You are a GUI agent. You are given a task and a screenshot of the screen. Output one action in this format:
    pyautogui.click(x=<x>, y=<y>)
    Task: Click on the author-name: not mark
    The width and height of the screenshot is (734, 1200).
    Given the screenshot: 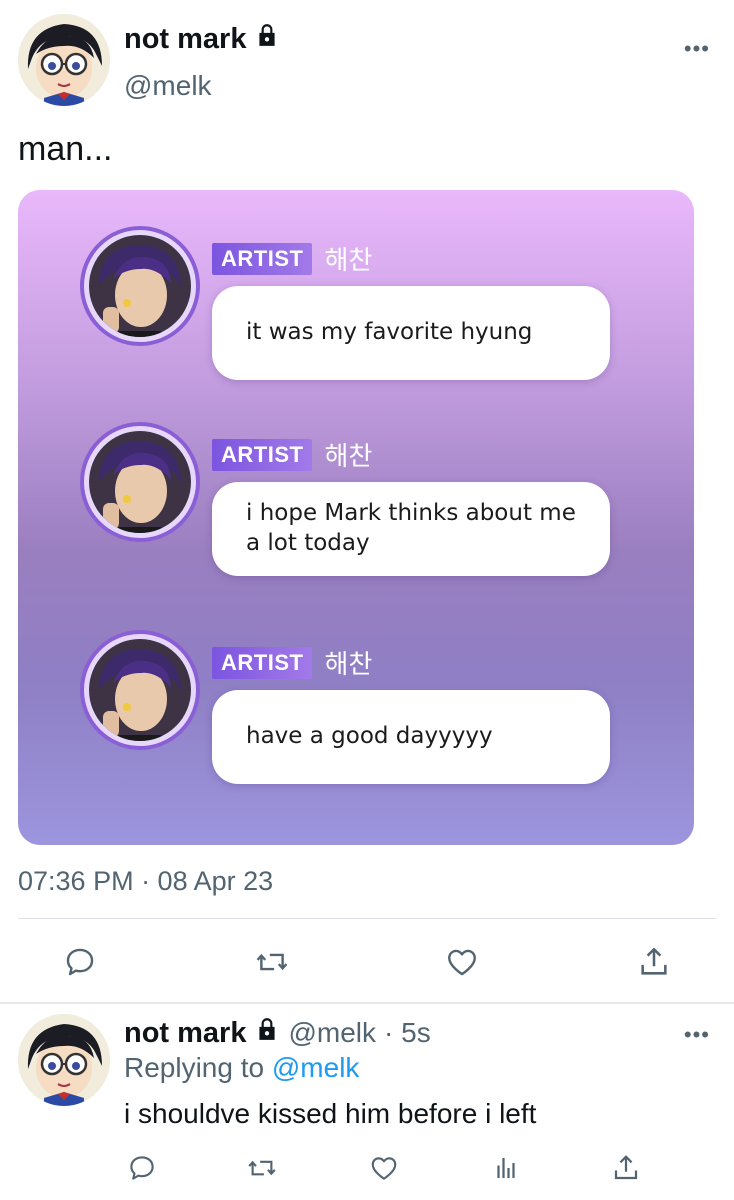 What is the action you would take?
    pyautogui.click(x=185, y=39)
    